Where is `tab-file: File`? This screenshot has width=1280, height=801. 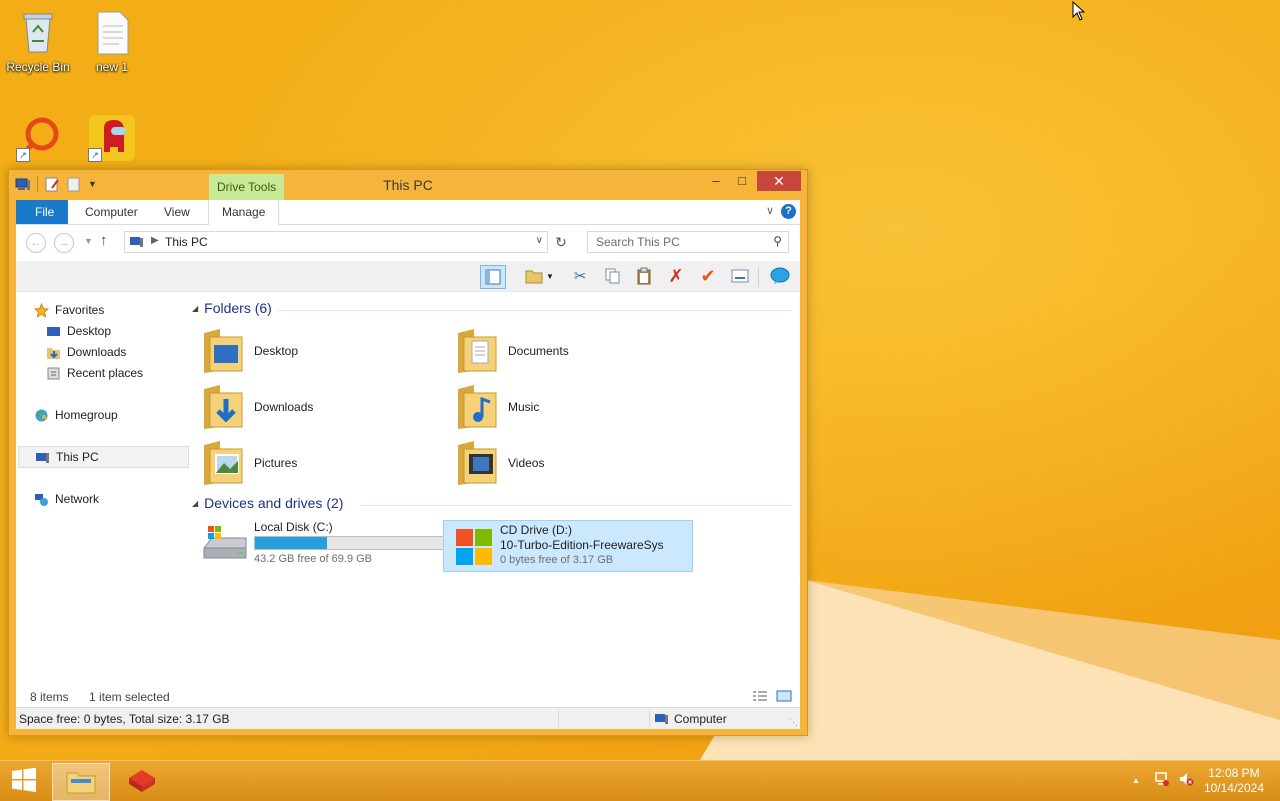 tab-file: File is located at coordinates (42, 212).